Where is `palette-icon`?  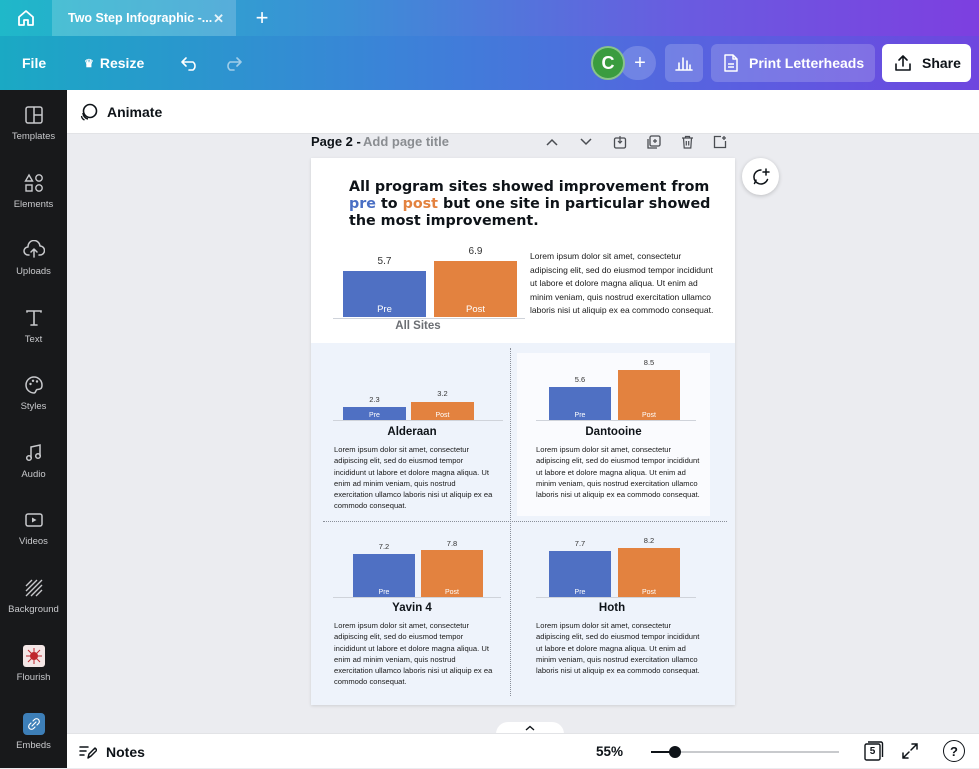 palette-icon is located at coordinates (34, 385).